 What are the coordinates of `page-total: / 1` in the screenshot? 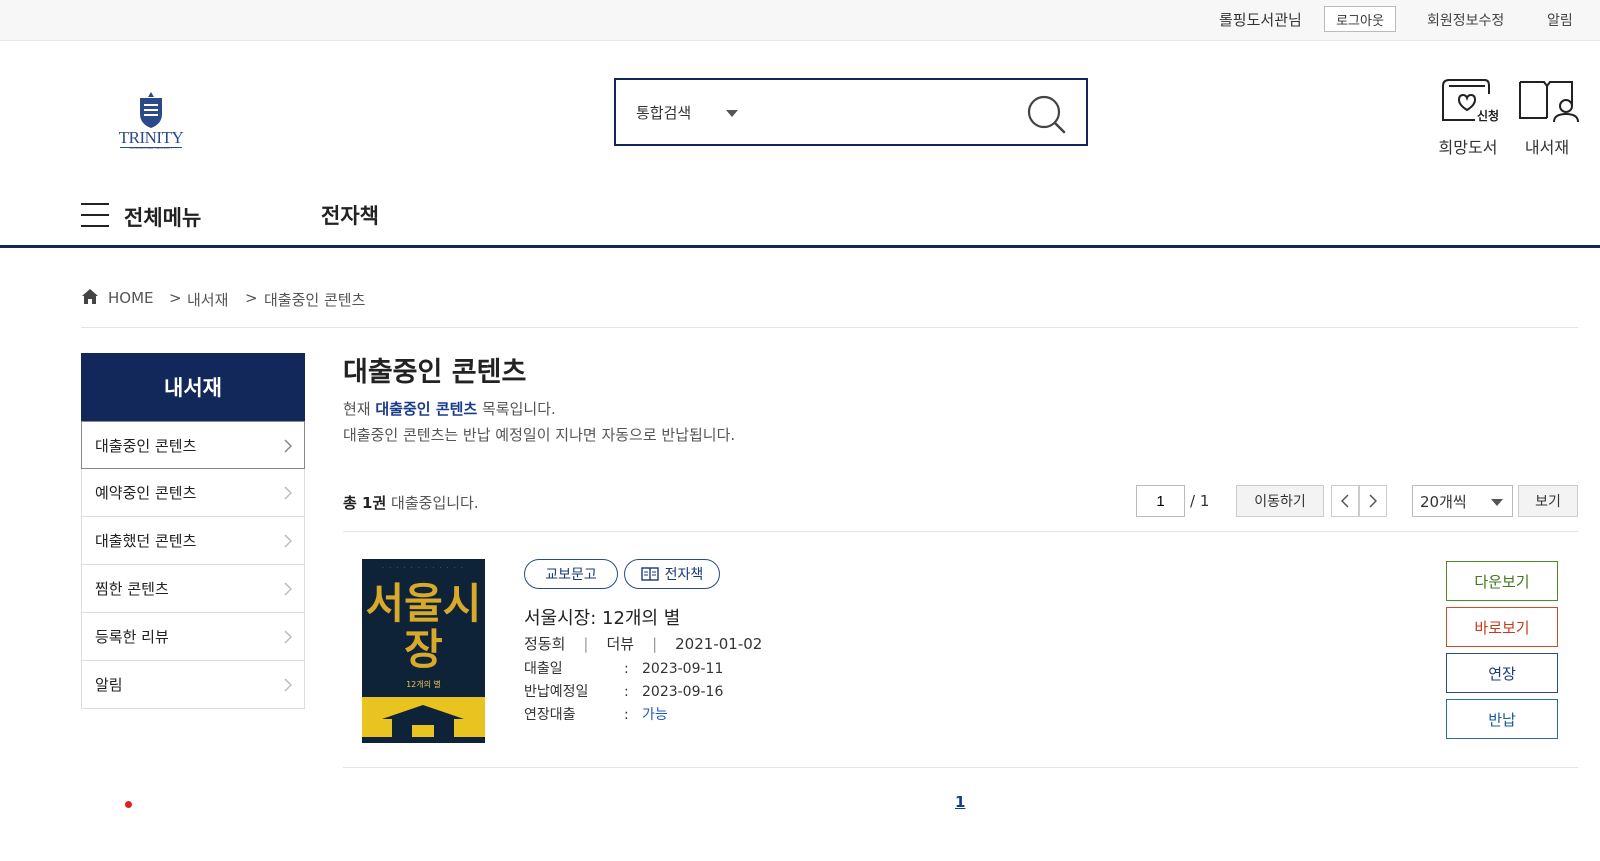 It's located at (1200, 501).